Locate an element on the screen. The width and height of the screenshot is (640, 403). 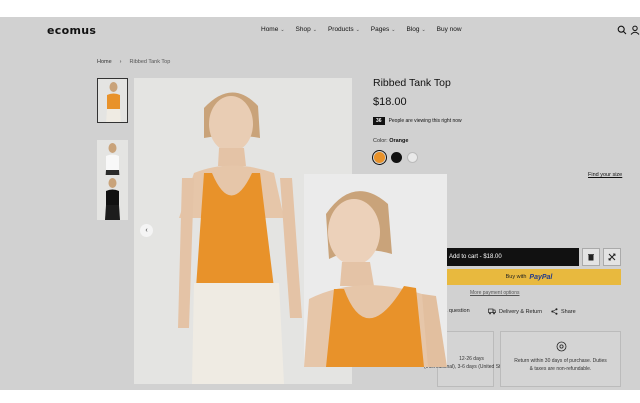
share-link: Share is located at coordinates (563, 311).